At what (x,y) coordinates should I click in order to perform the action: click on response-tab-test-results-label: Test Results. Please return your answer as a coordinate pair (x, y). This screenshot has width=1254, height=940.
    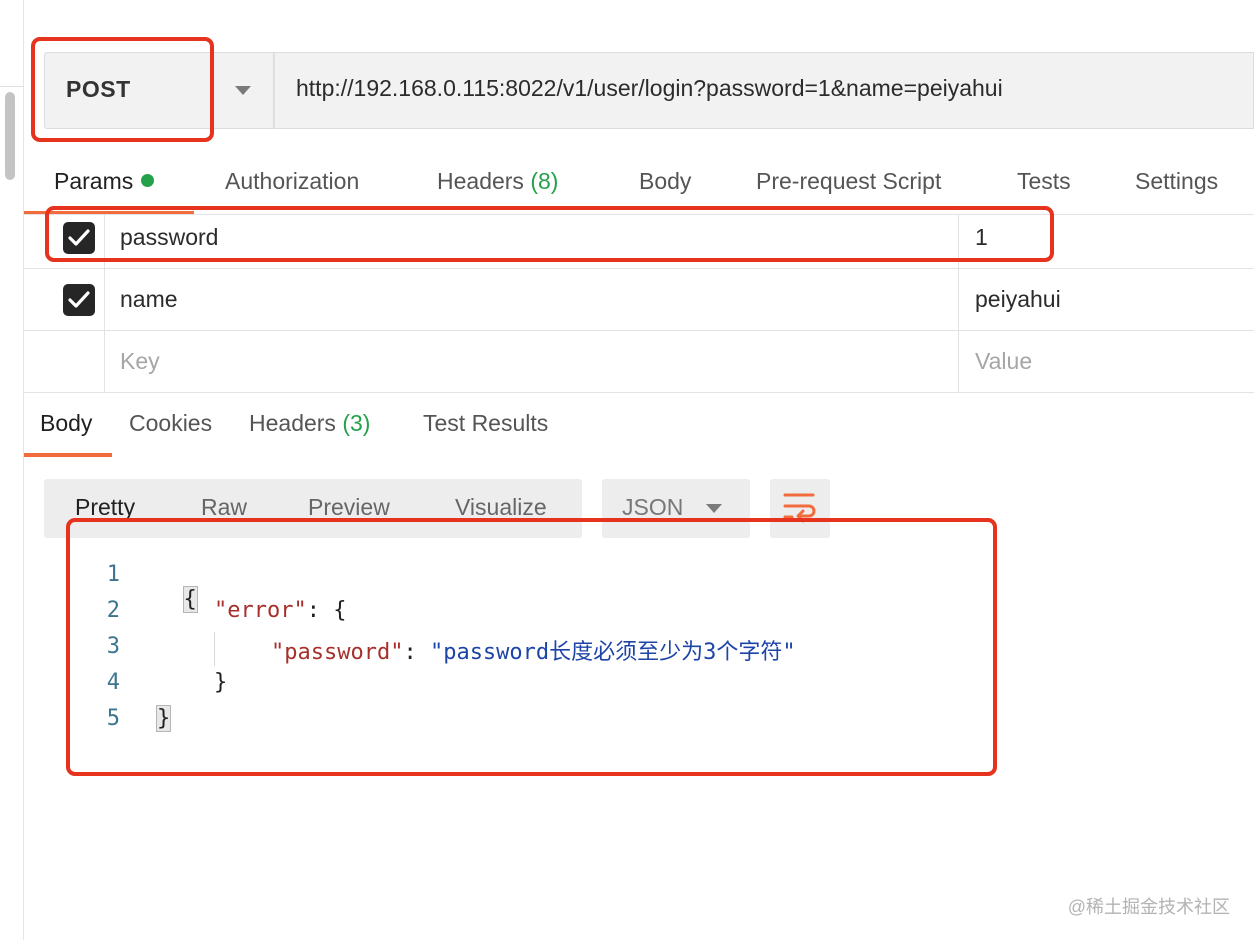
    Looking at the image, I should click on (486, 423).